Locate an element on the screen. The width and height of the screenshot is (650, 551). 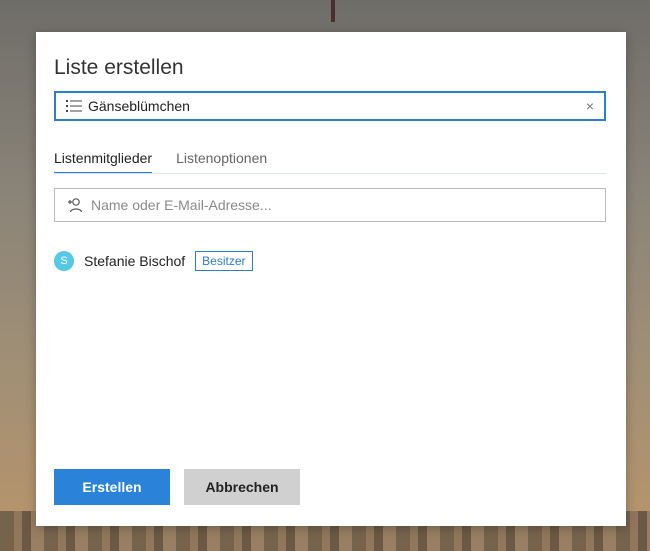
tab-members: Listenmitglieder is located at coordinates (103, 162).